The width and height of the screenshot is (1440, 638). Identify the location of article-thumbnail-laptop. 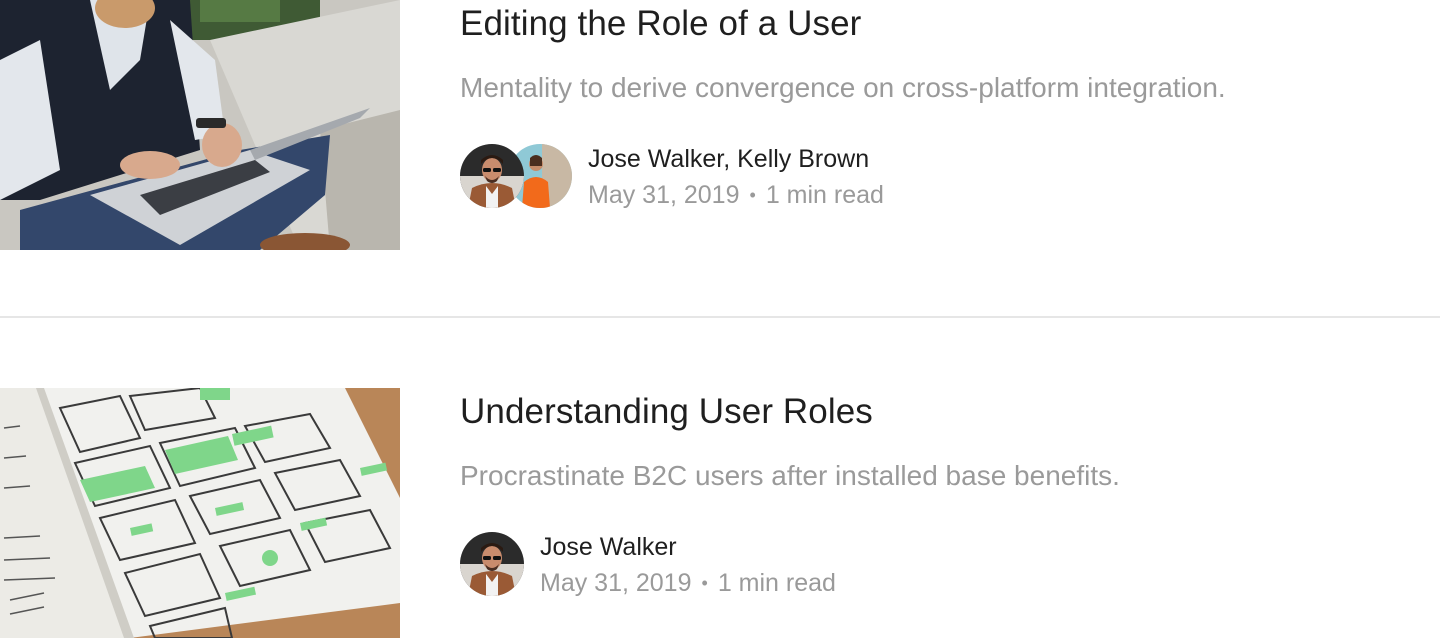
(200, 125).